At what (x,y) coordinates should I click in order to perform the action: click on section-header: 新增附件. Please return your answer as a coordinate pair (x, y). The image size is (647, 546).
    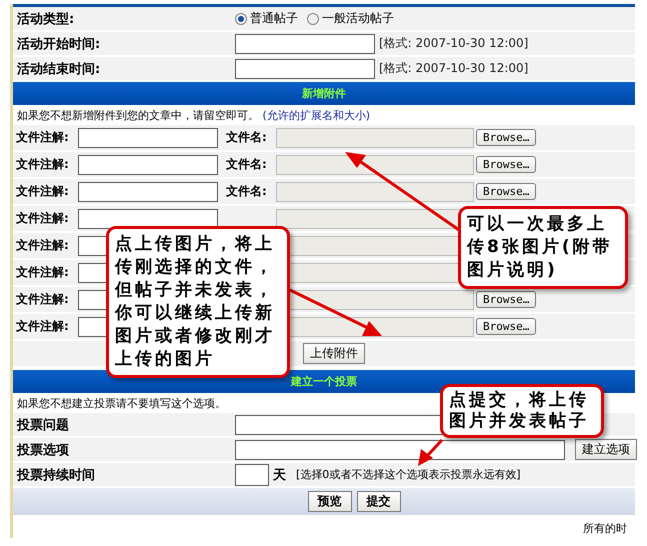
    Looking at the image, I should click on (324, 93).